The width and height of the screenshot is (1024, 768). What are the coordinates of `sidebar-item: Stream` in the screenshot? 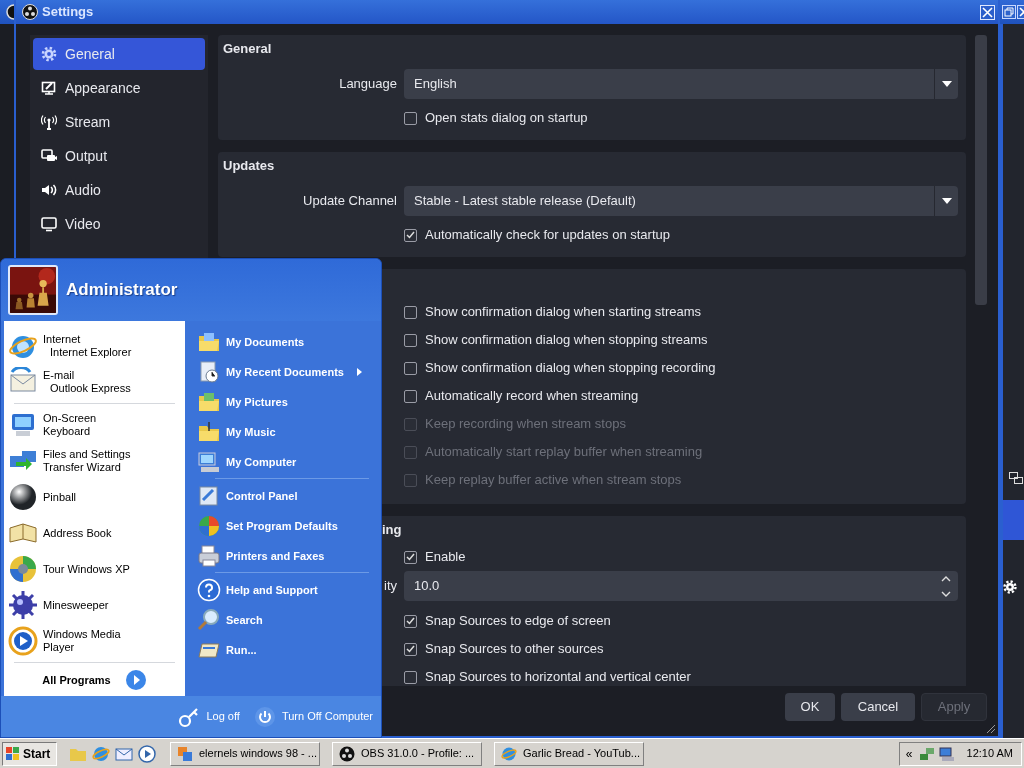 It's located at (119, 122).